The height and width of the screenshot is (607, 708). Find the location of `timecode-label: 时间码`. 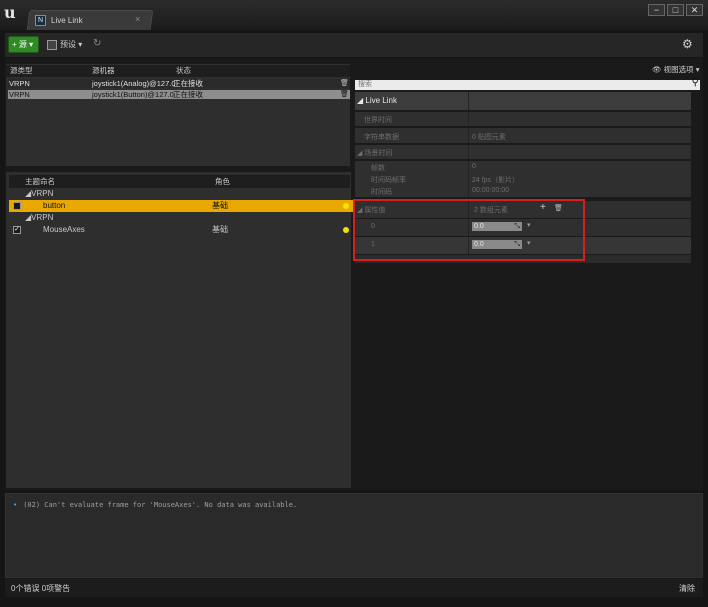

timecode-label: 时间码 is located at coordinates (381, 192).